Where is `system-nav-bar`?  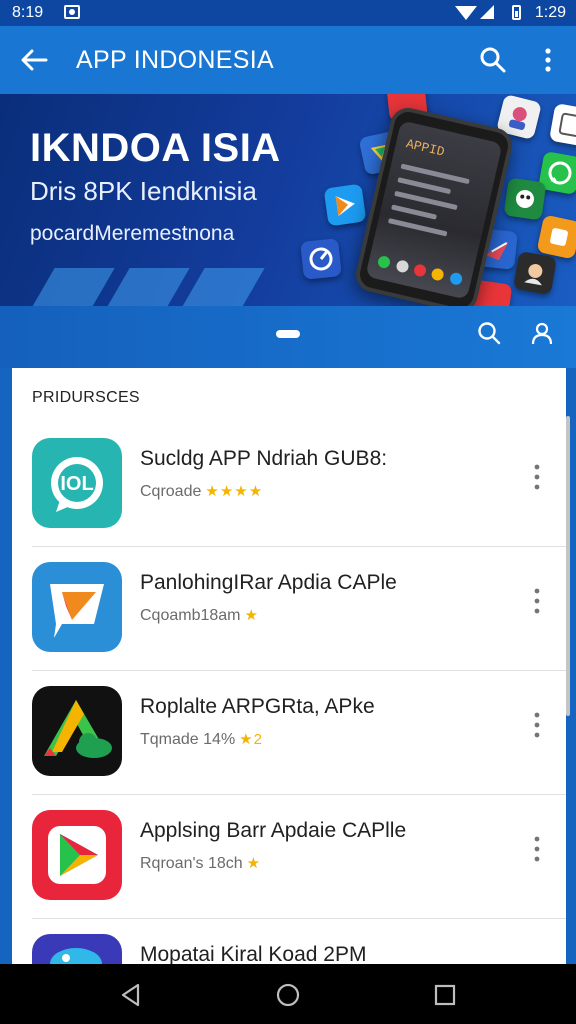 system-nav-bar is located at coordinates (288, 994).